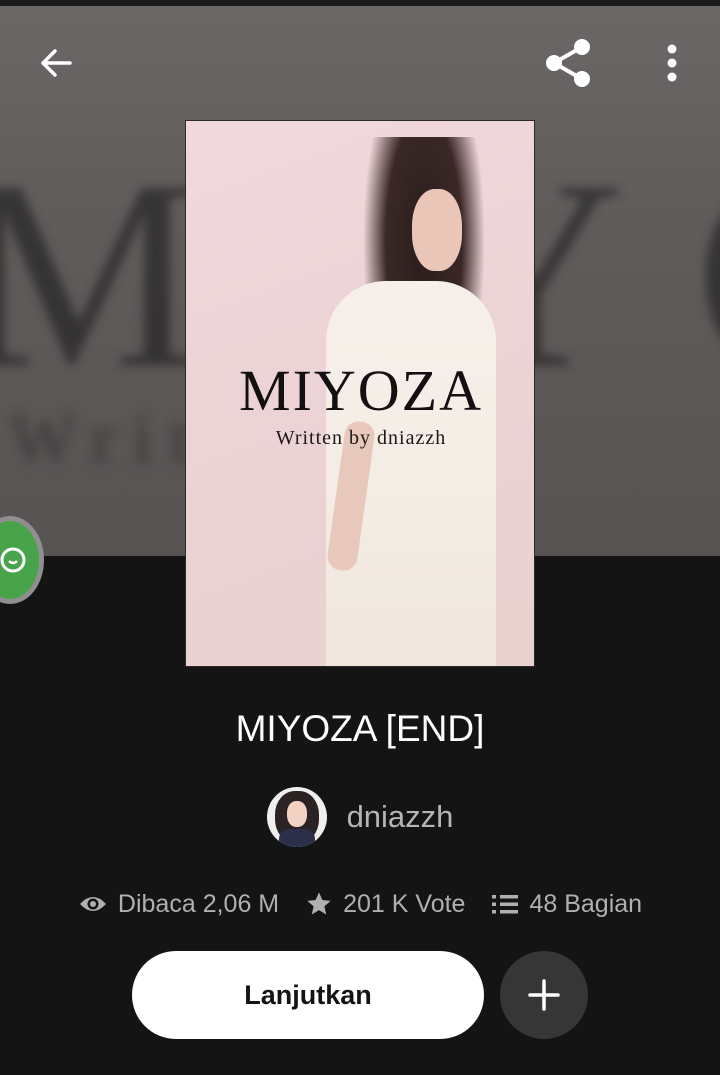 This screenshot has height=1075, width=720. I want to click on author-avatar, so click(296, 817).